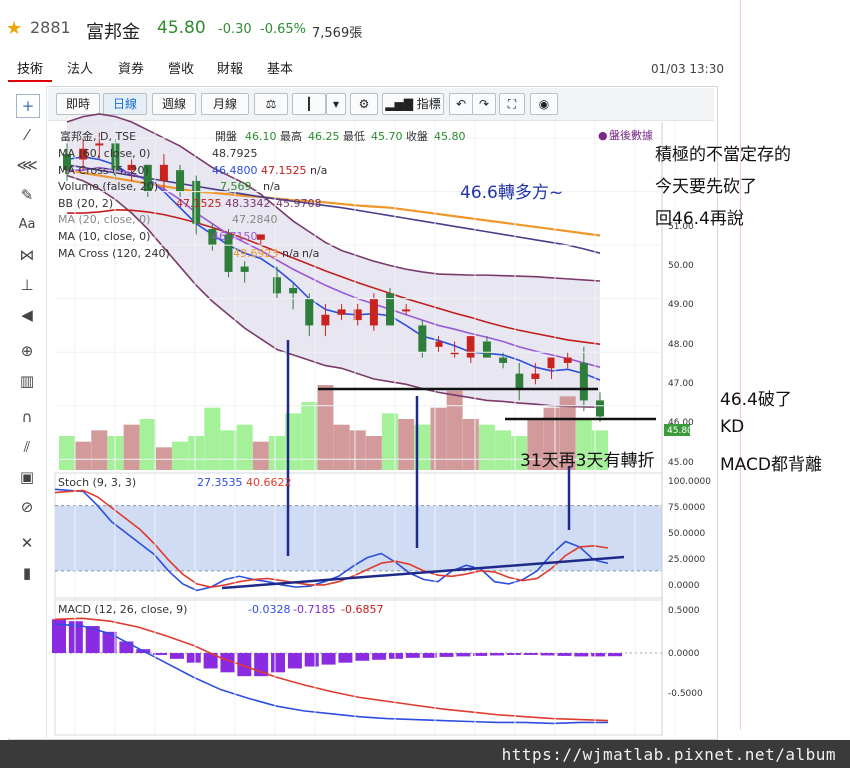 Image resolution: width=850 pixels, height=768 pixels. I want to click on legend-volume-name: Volume (false, 20), so click(108, 186).